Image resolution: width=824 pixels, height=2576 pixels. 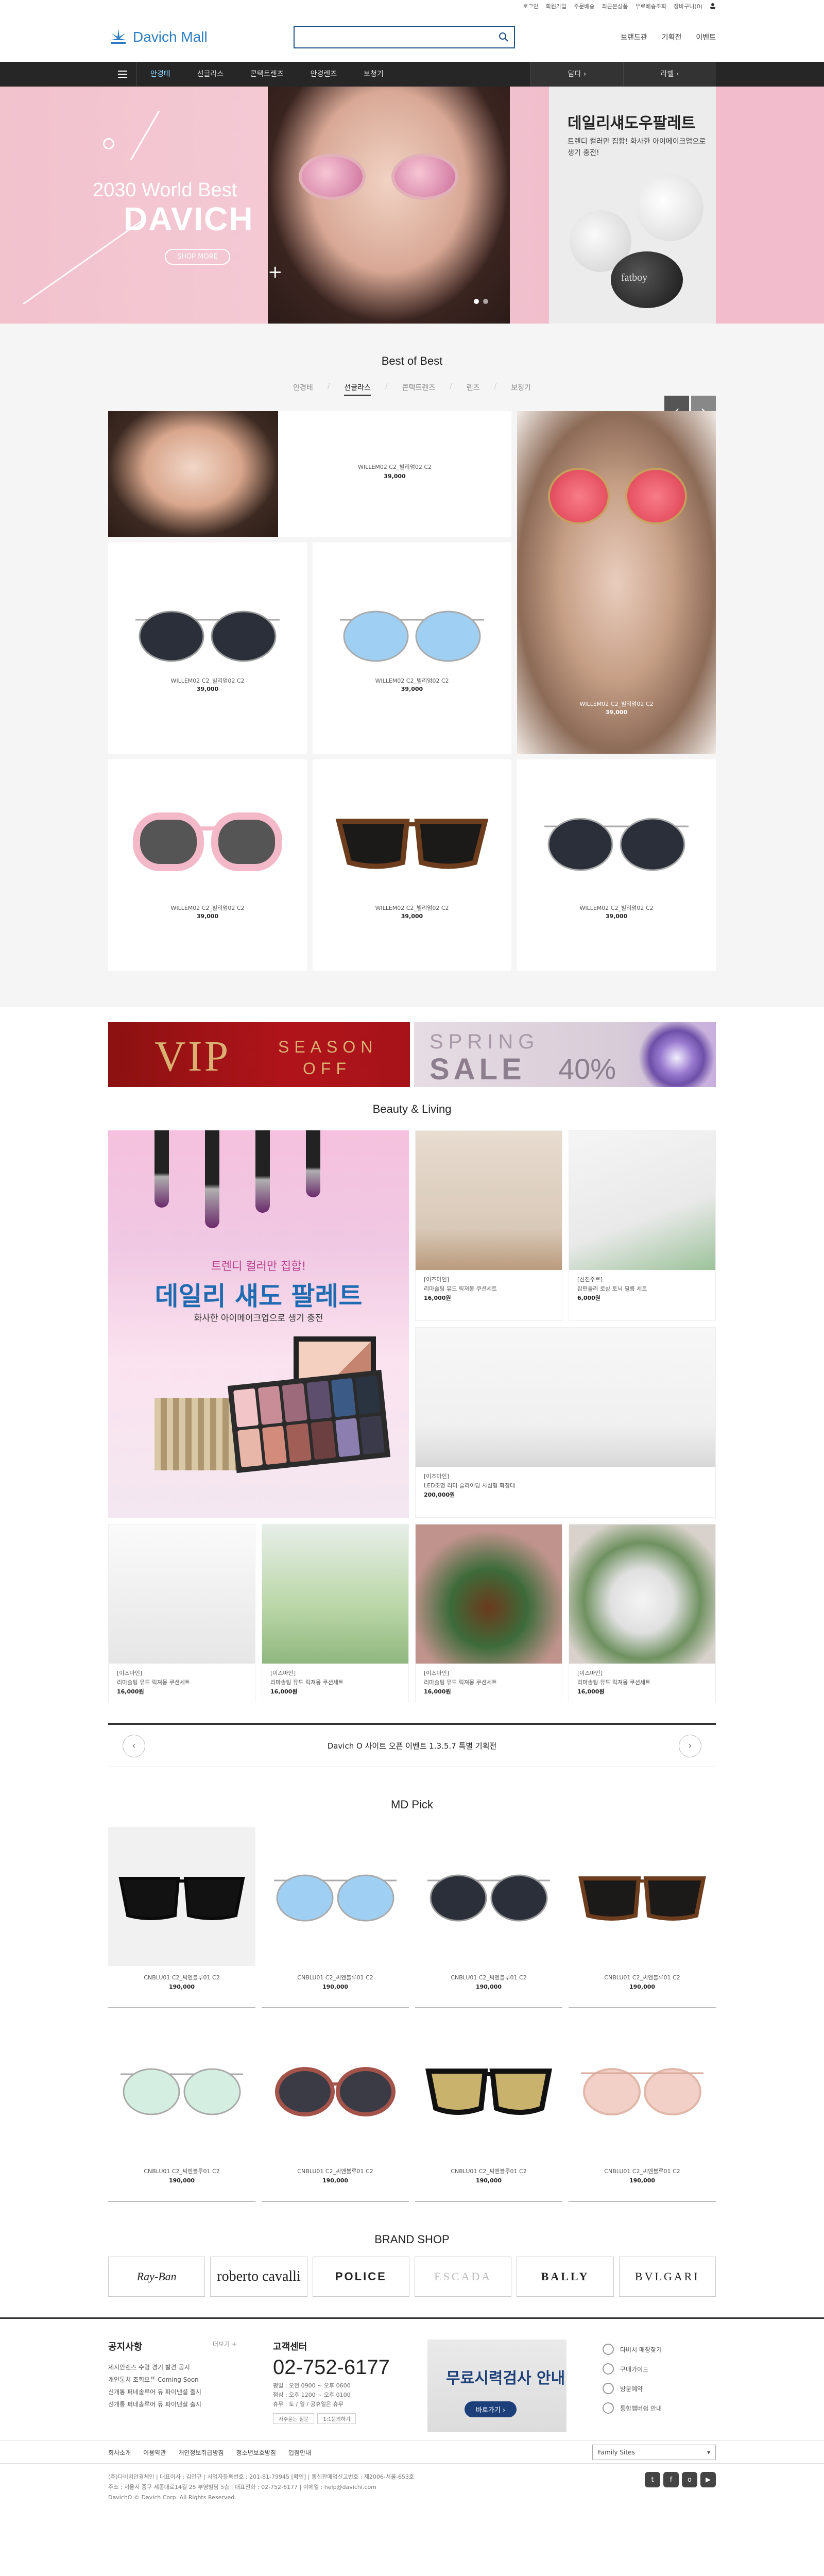 I want to click on brand-logo-bally: BALLY, so click(x=565, y=2277).